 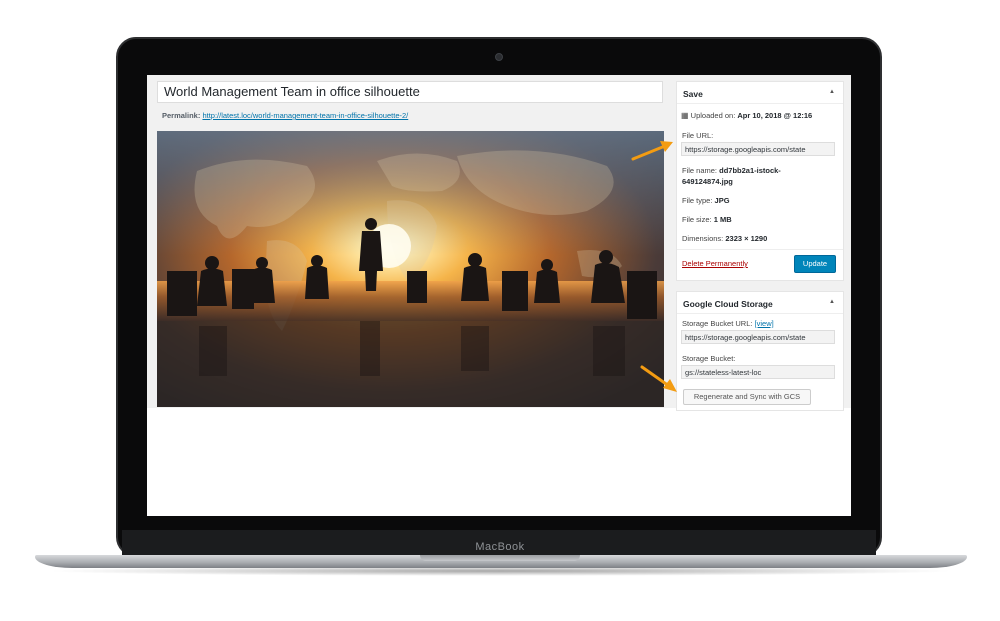 I want to click on file-name-value-2: 649124874.jpg, so click(x=707, y=181).